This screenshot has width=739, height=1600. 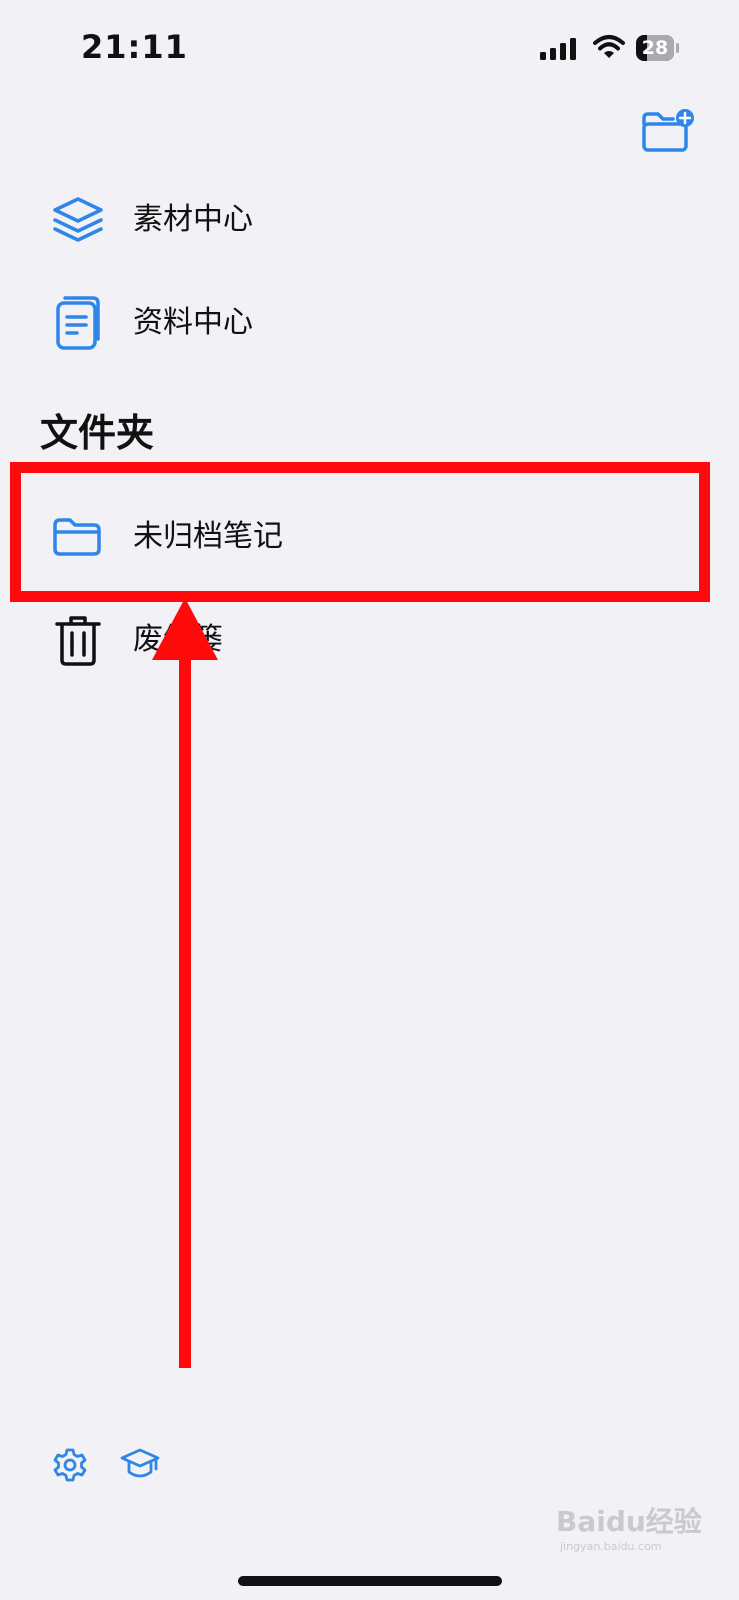 I want to click on annotation-arrow-icon, so click(x=185, y=983).